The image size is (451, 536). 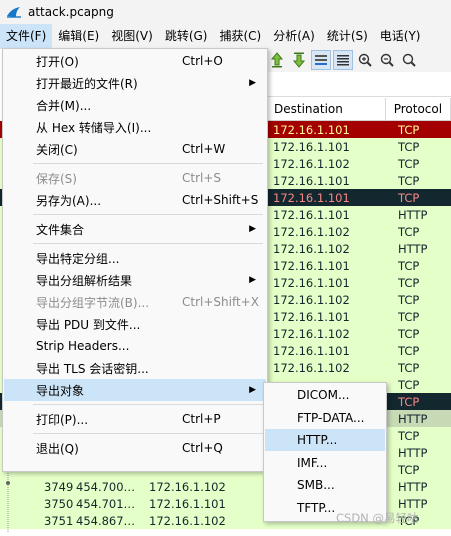 I want to click on file-menu-item-7: 另存为(A)... Ctrl+Shift+S, so click(x=135, y=200).